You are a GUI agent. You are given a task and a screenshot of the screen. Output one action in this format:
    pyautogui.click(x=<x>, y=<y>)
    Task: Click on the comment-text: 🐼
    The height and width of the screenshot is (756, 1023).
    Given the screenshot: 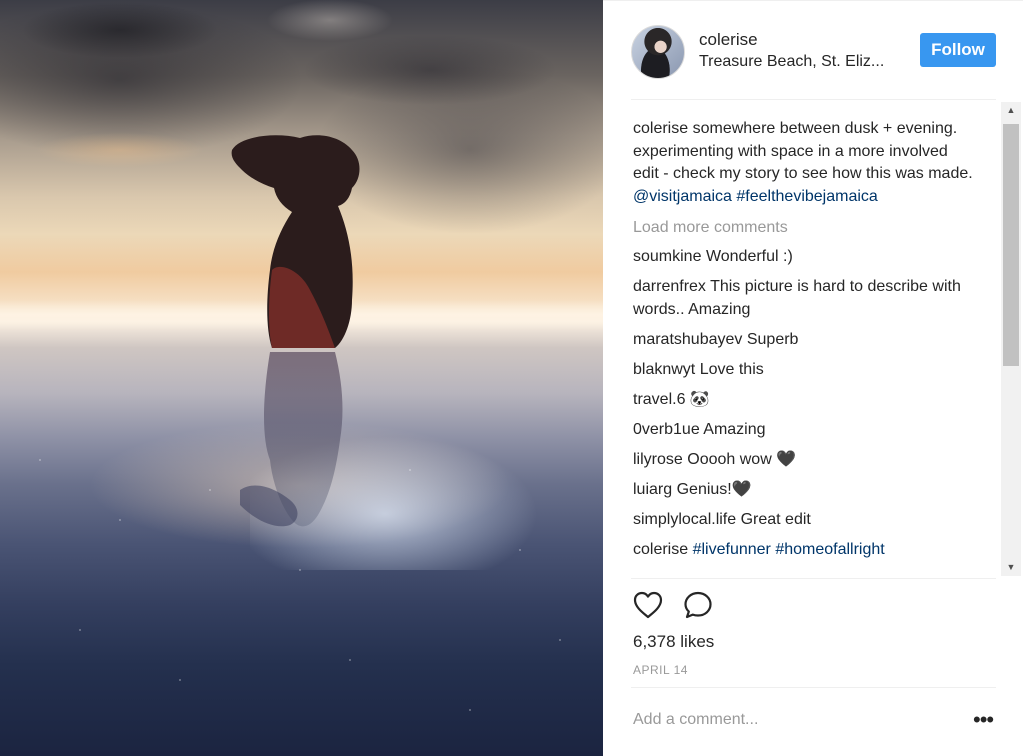 What is the action you would take?
    pyautogui.click(x=699, y=399)
    